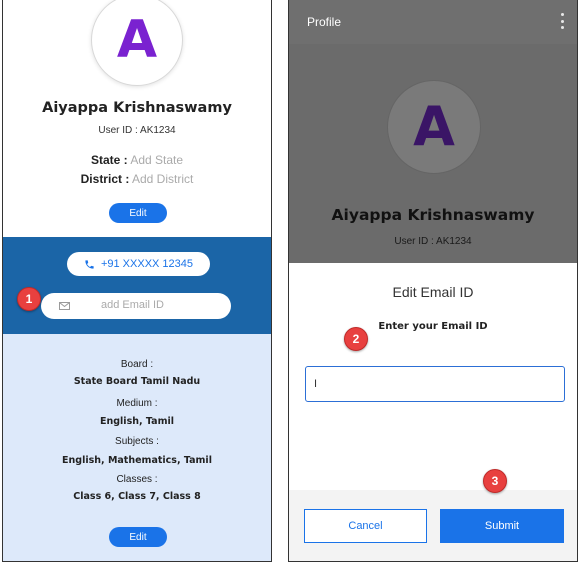  What do you see at coordinates (502, 526) in the screenshot?
I see `submit-button: Submit` at bounding box center [502, 526].